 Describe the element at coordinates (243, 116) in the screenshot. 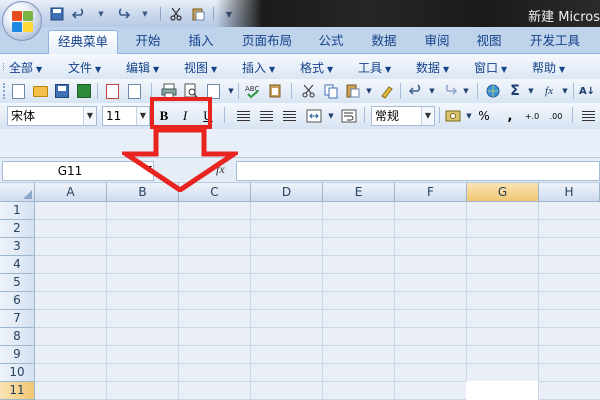

I see `align-left-icon` at that location.